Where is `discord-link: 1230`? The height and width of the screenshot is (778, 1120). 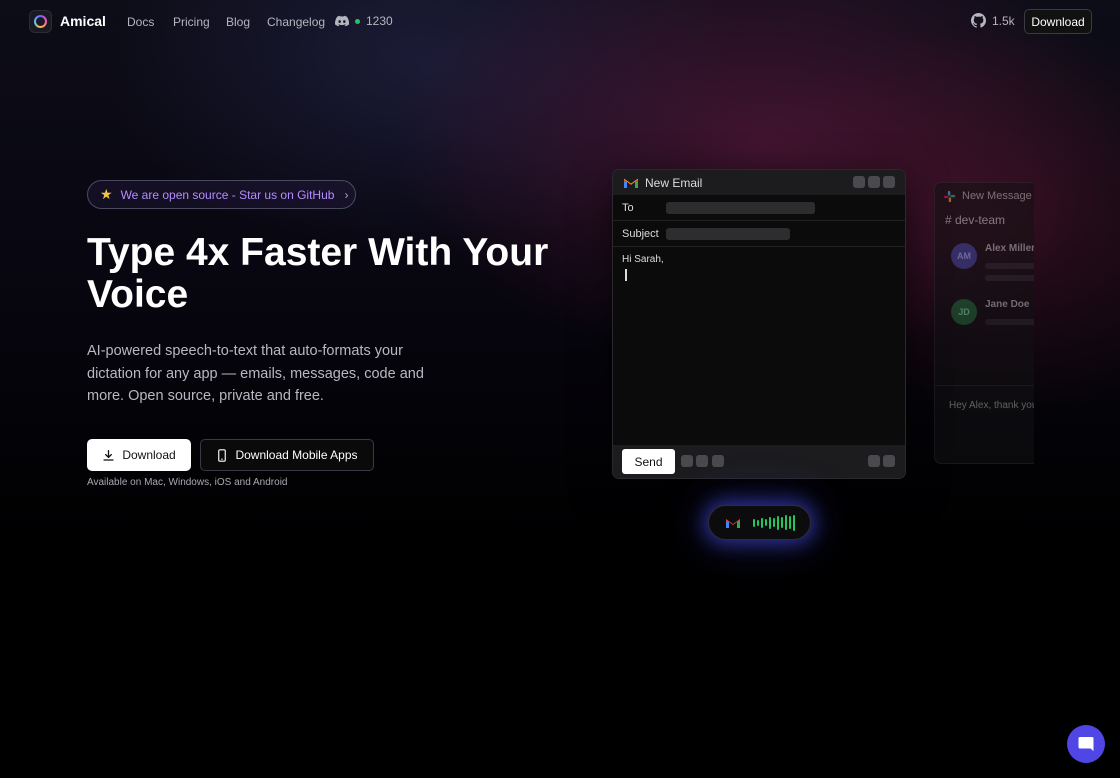 discord-link: 1230 is located at coordinates (364, 21).